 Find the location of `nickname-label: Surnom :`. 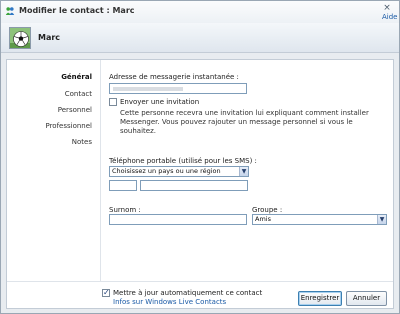

nickname-label: Surnom : is located at coordinates (125, 210).